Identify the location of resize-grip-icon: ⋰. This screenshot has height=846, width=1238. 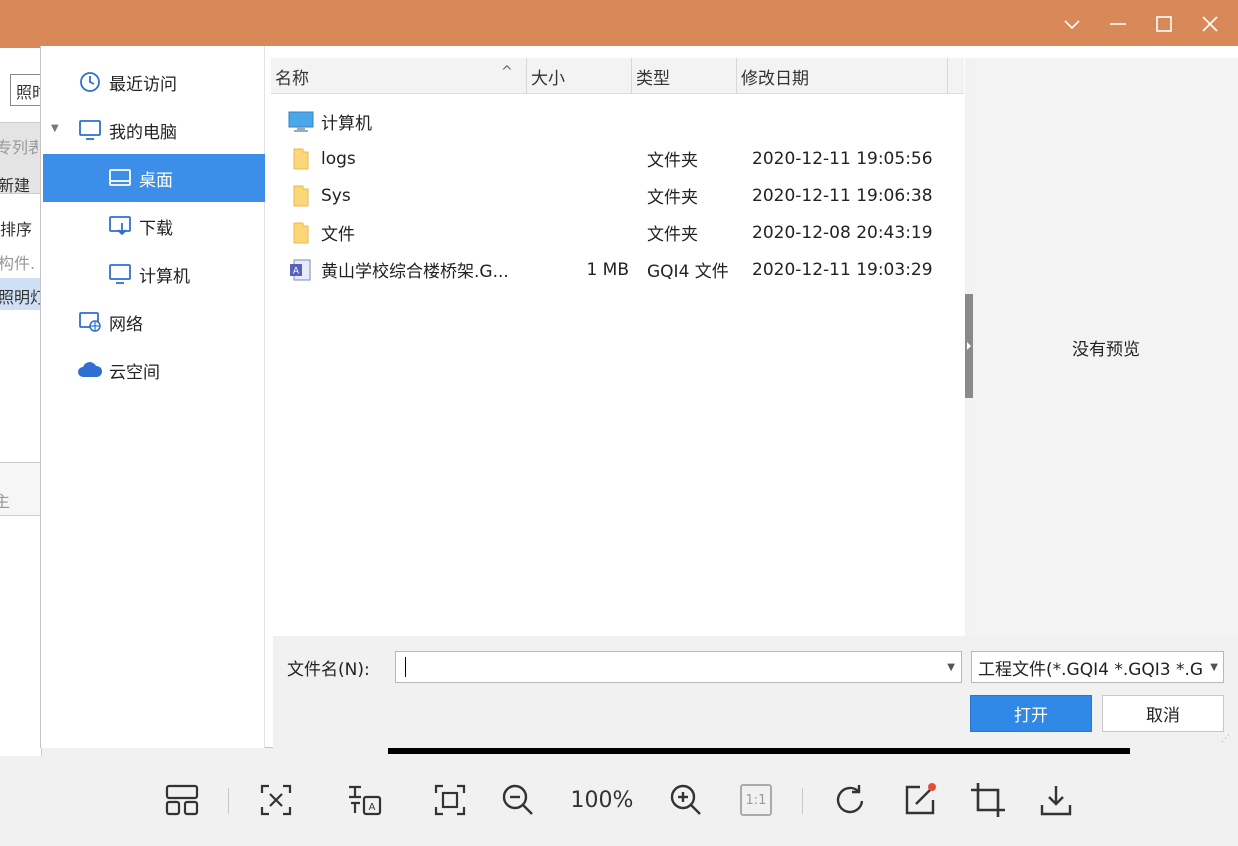
(1226, 739).